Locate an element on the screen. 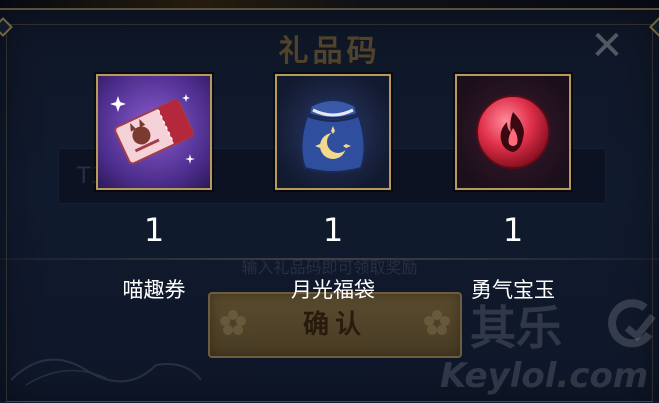 The width and height of the screenshot is (659, 403). flame-orb-icon is located at coordinates (513, 132).